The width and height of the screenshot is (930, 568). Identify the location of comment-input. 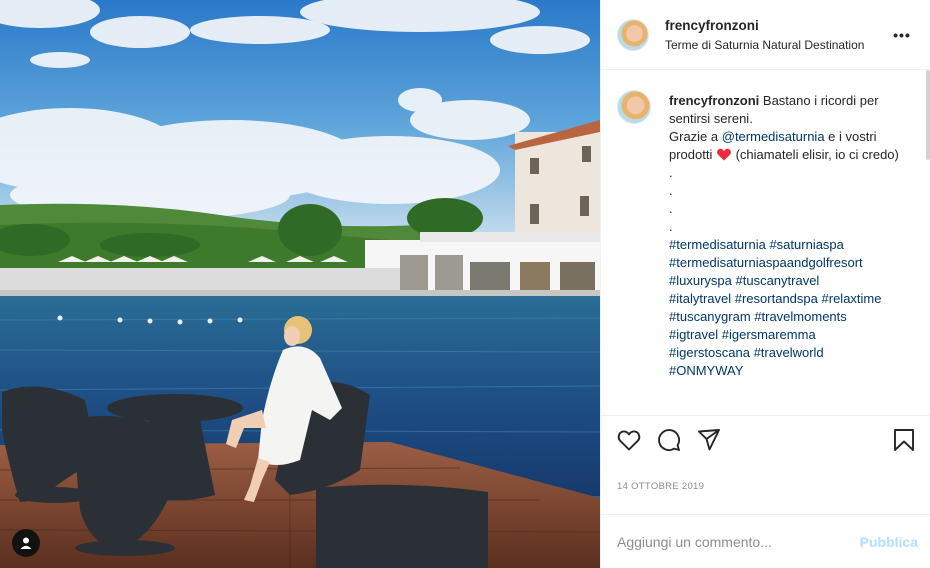
(738, 541).